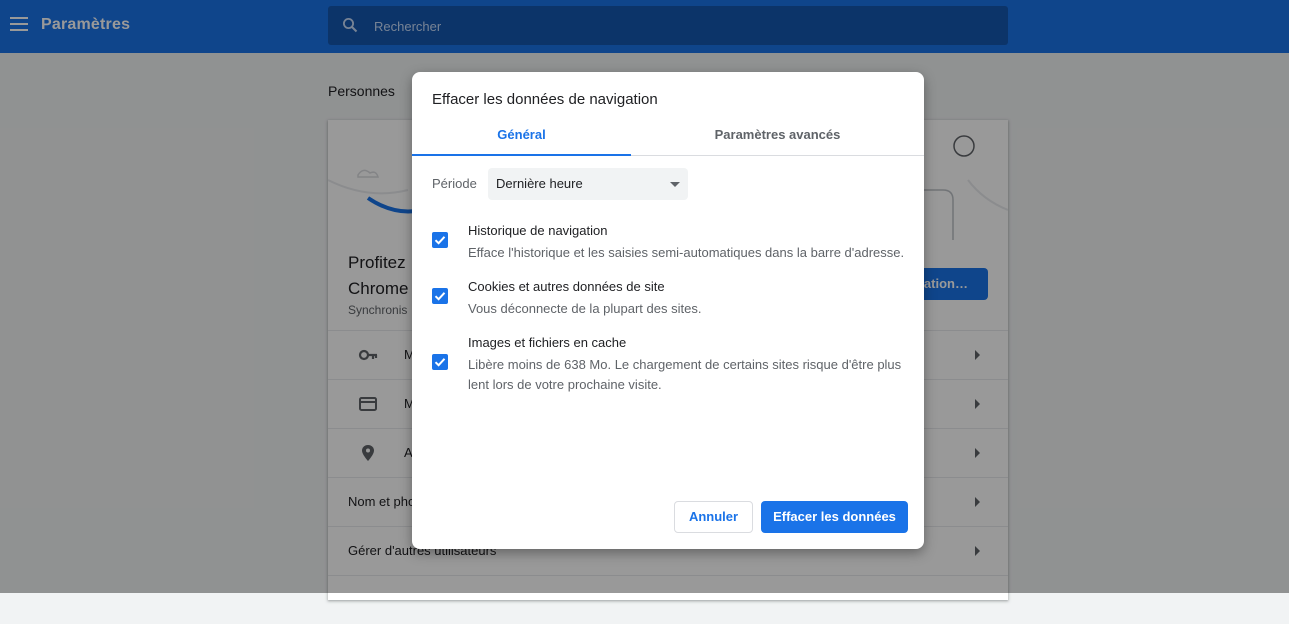 The width and height of the screenshot is (1289, 624). I want to click on dialog-tabs: Général Paramètres avancés, so click(668, 138).